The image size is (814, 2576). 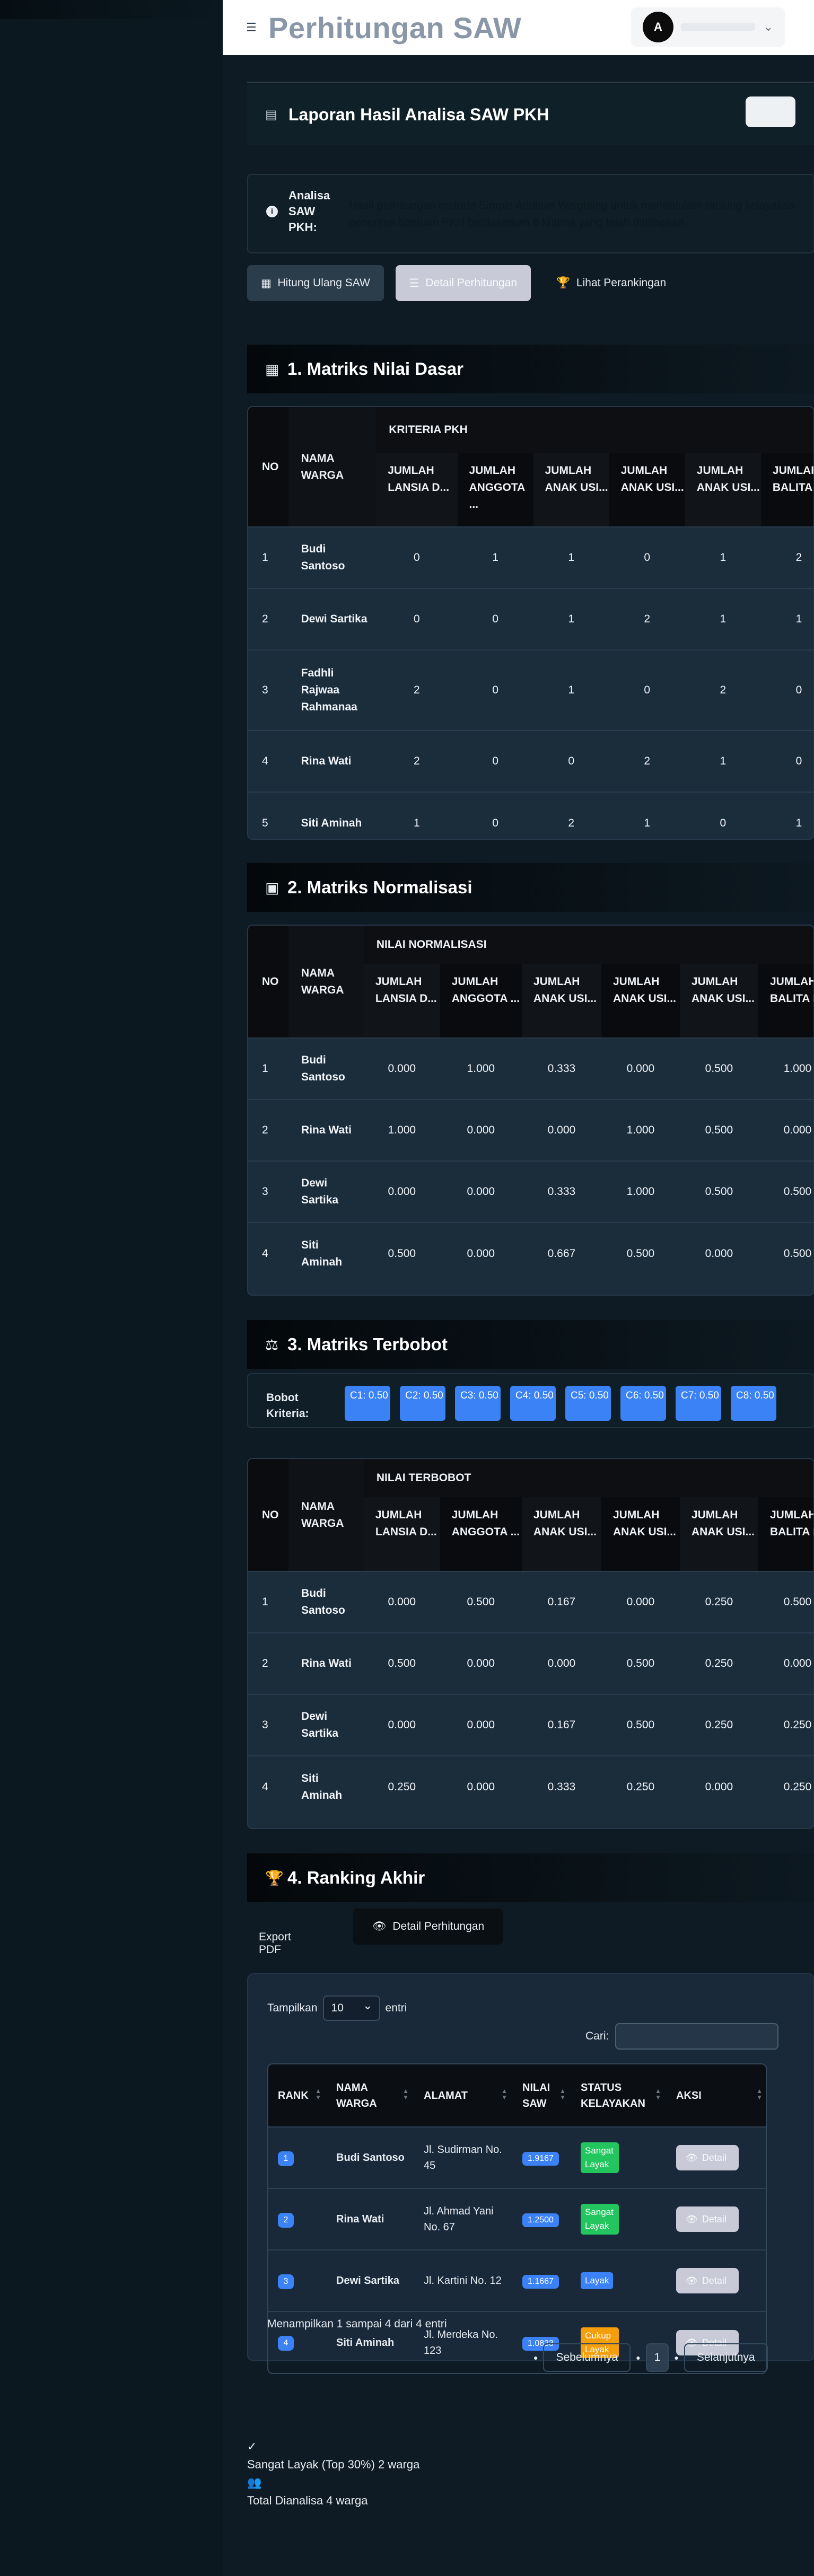 I want to click on status-cell: Layak, so click(x=619, y=2280).